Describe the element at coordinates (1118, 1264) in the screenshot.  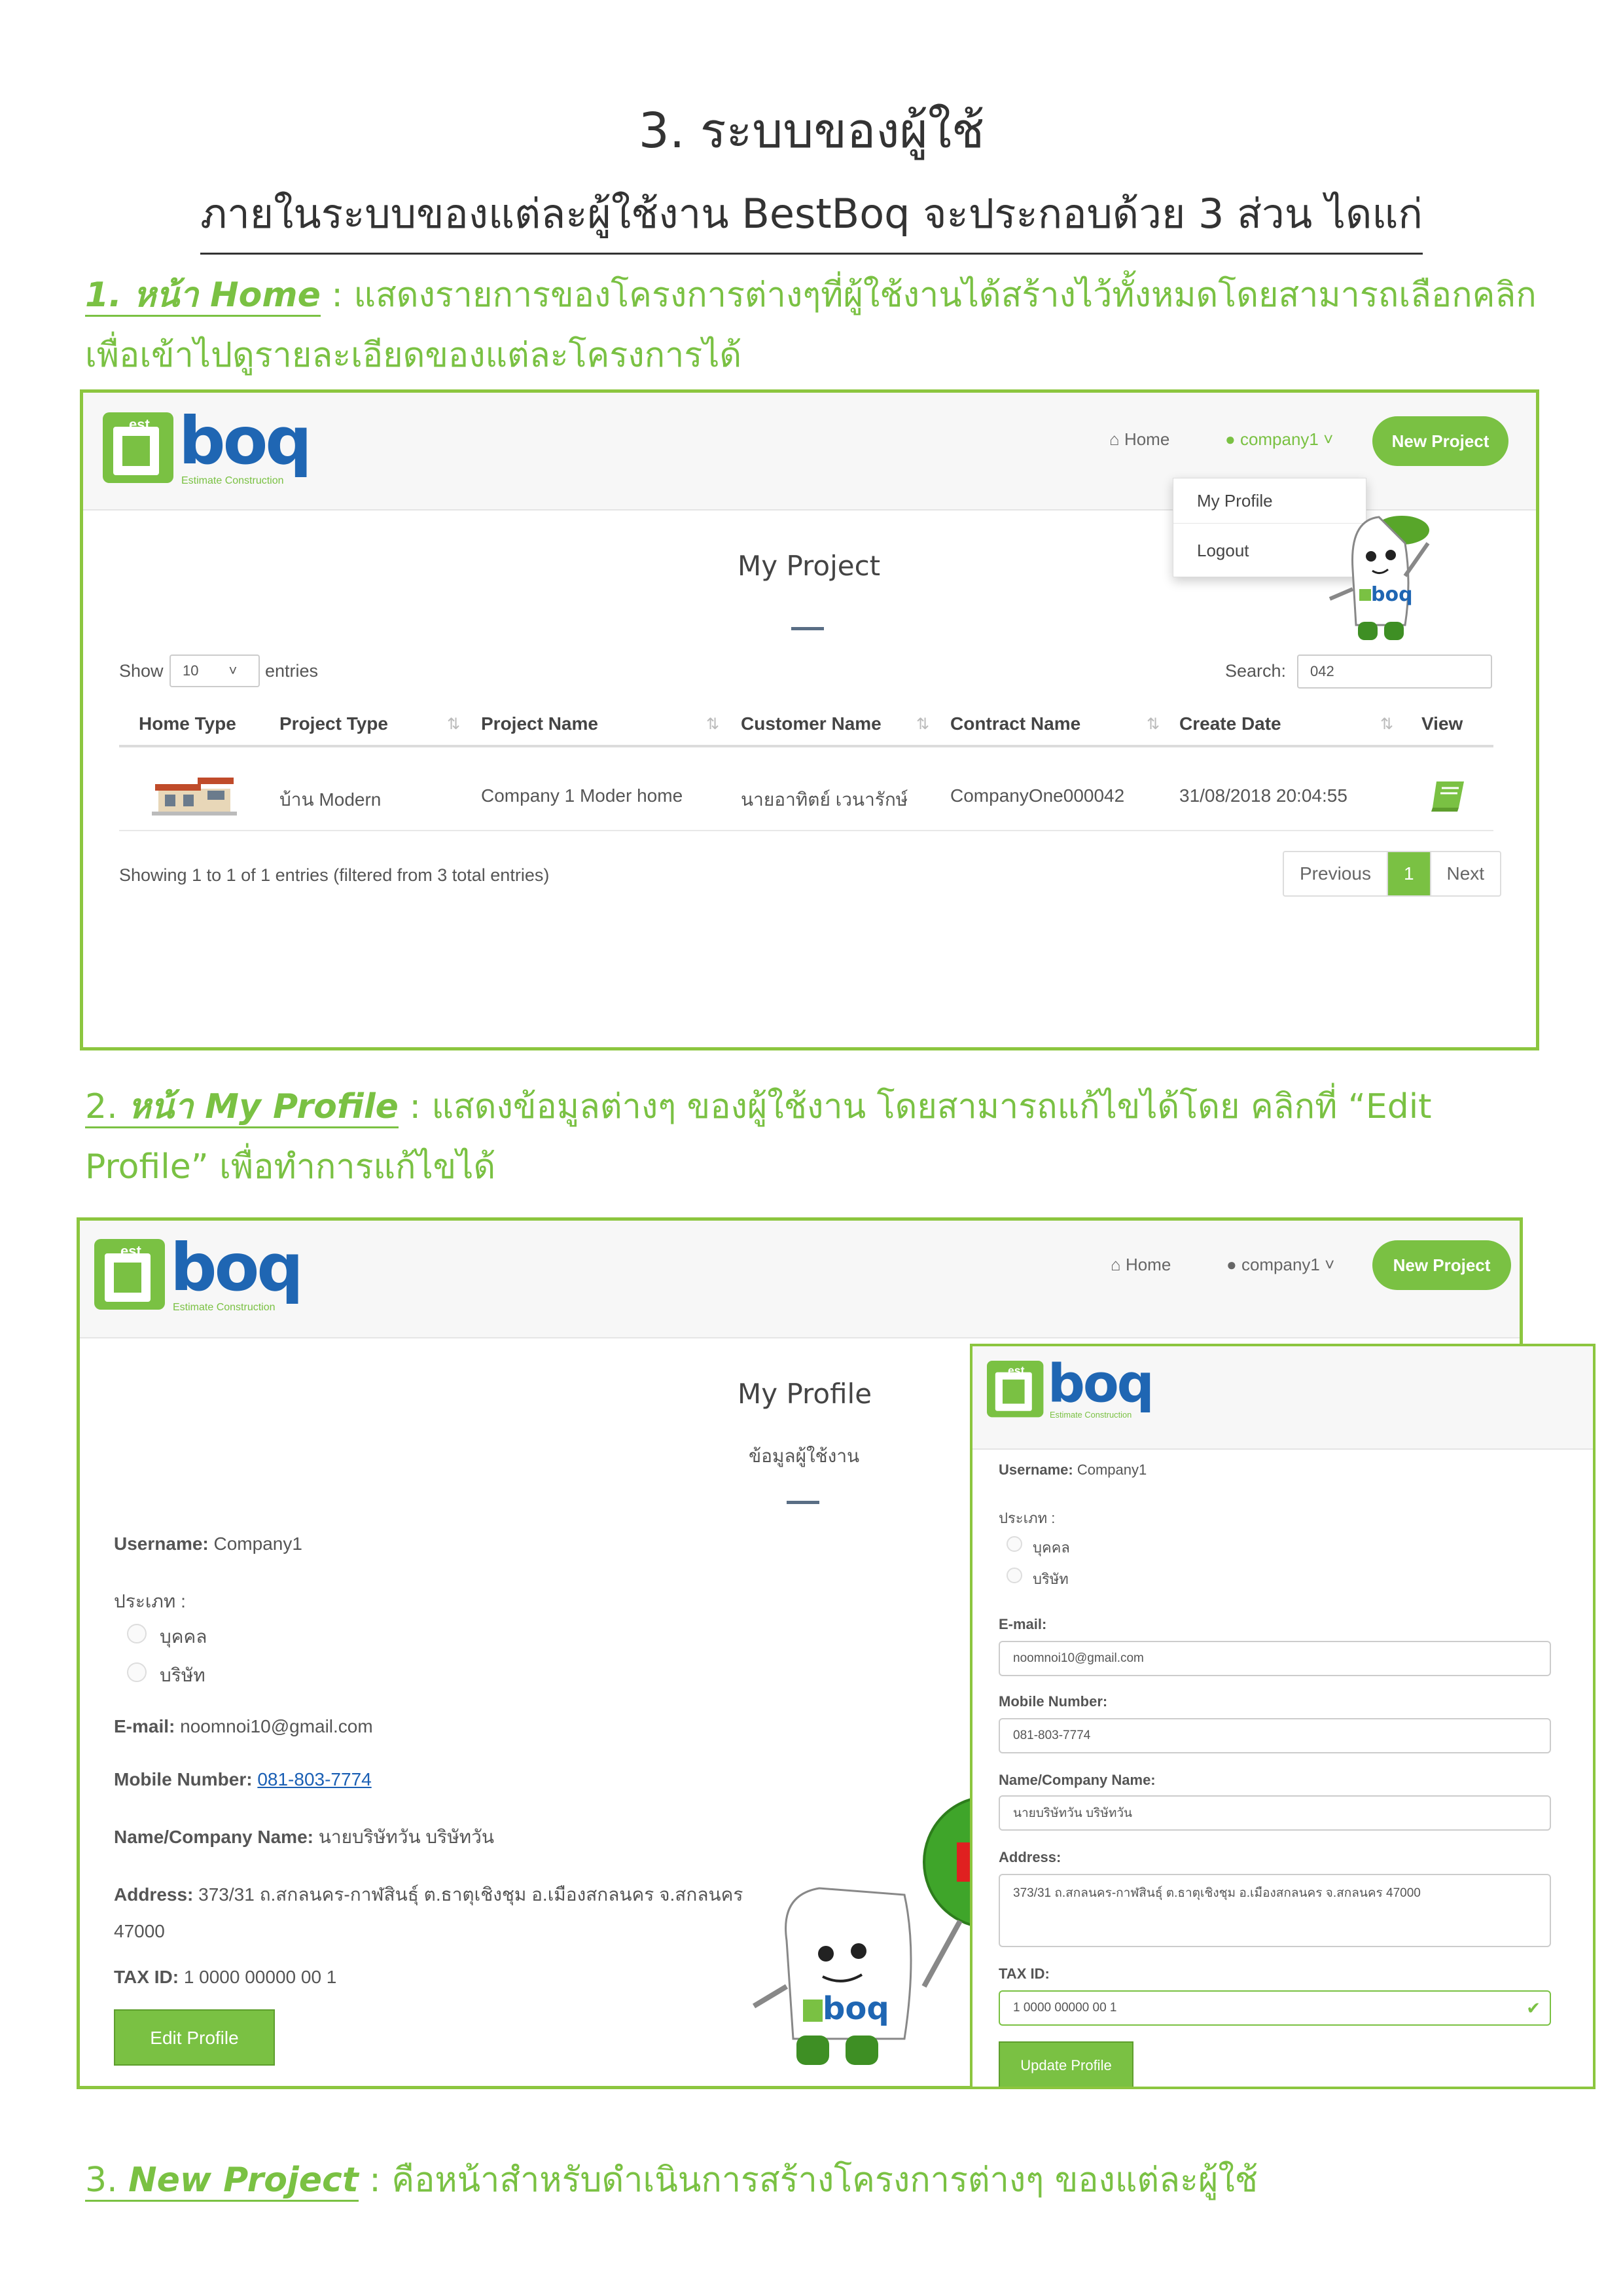
I see `home-icon: ⌂` at that location.